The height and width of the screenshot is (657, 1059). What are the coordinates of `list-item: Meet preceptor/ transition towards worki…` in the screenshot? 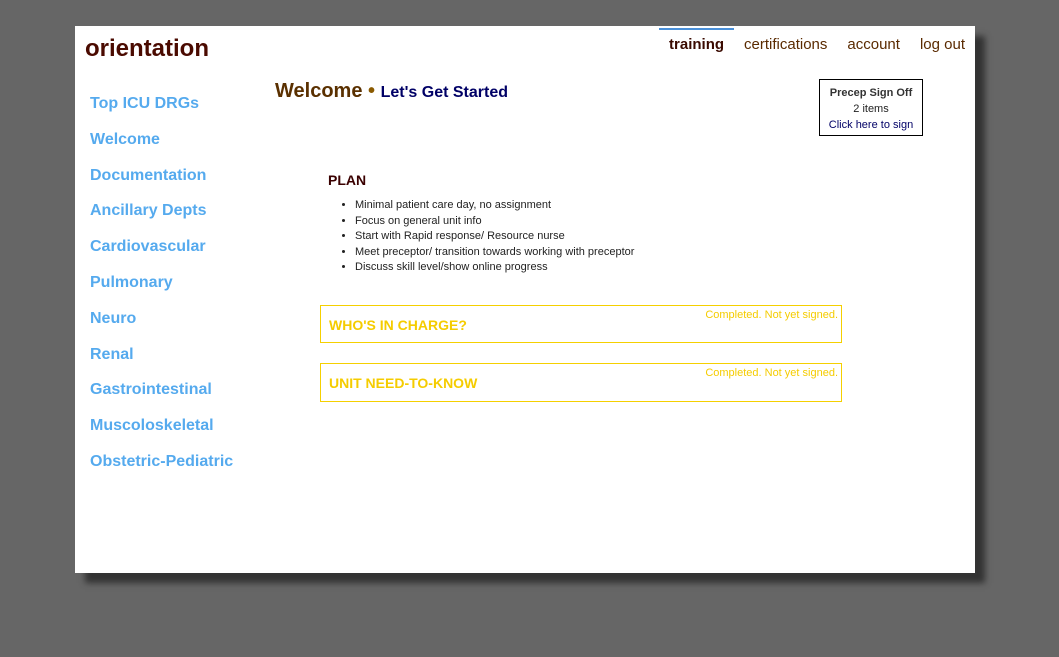 It's located at (494, 253).